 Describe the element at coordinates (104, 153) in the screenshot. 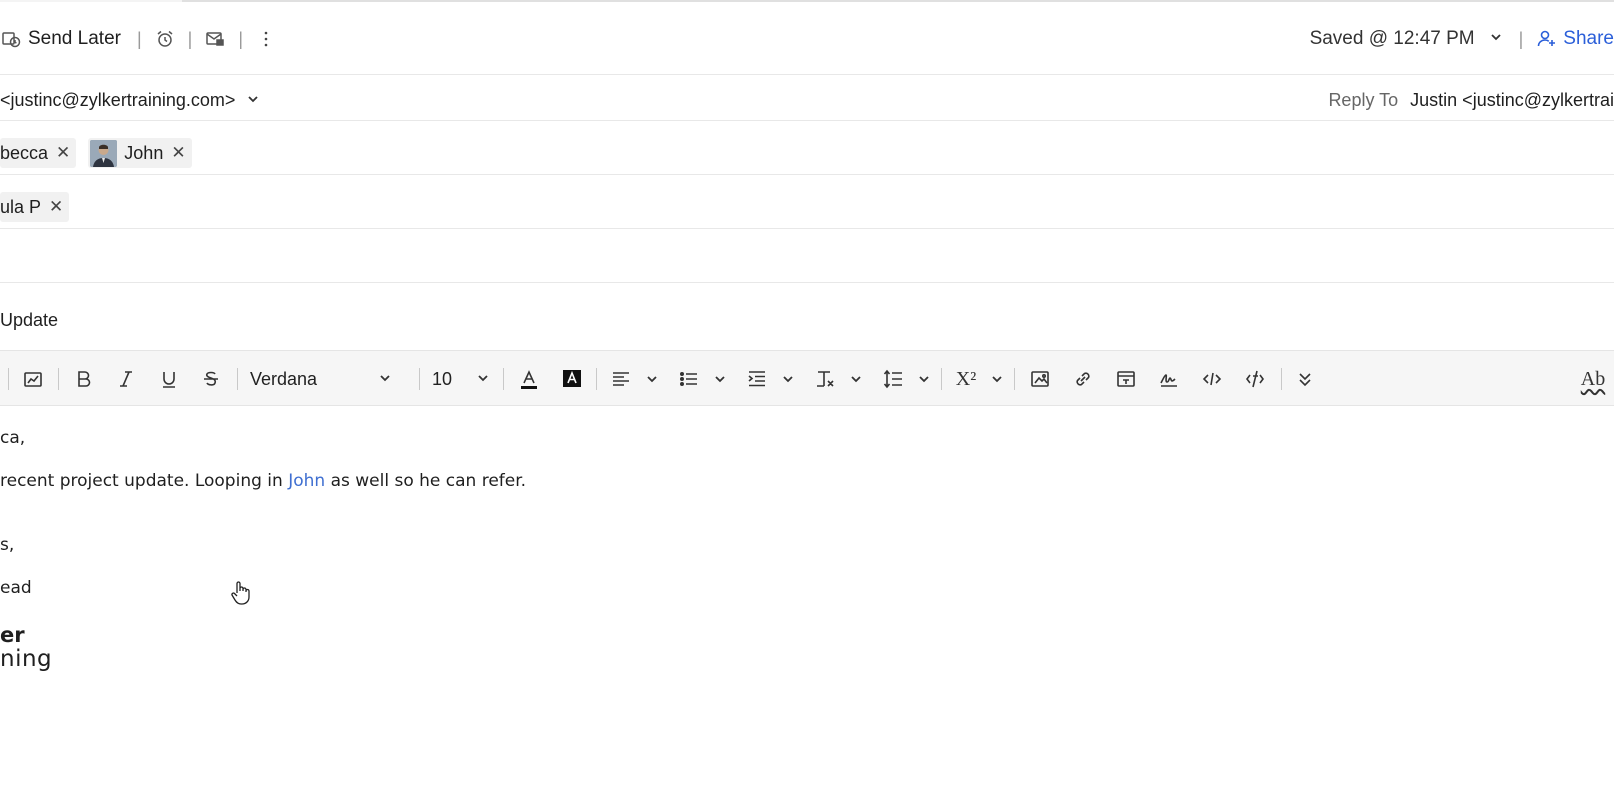

I see `avatar` at that location.